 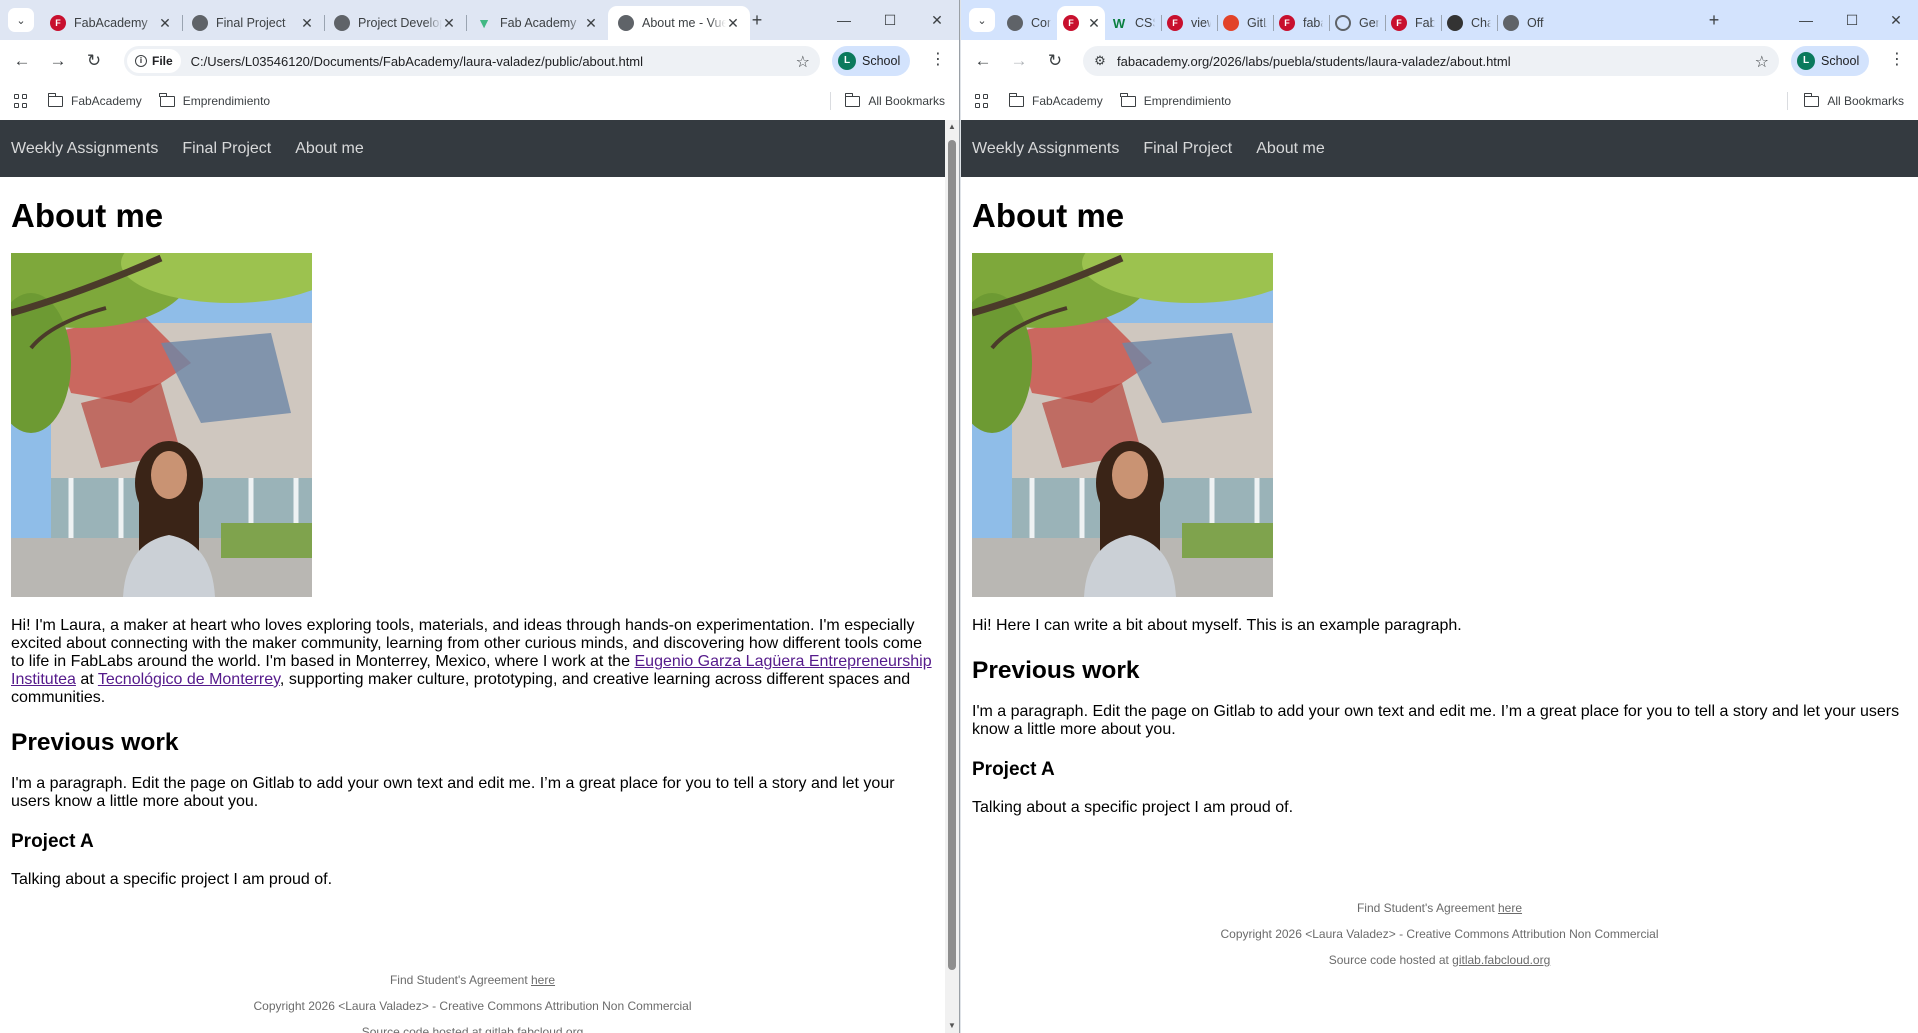 I want to click on browser-tab: W CSS, so click(x=1133, y=23).